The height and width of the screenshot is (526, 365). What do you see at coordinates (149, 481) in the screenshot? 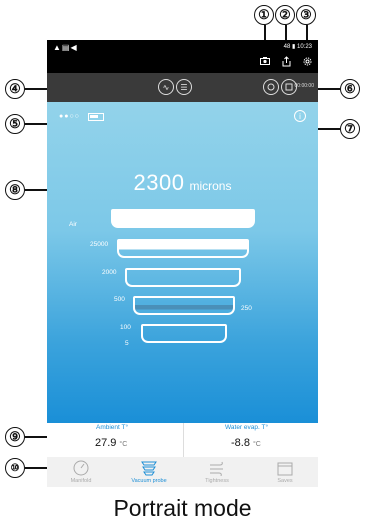
I see `nav-label: Vacuum probe` at bounding box center [149, 481].